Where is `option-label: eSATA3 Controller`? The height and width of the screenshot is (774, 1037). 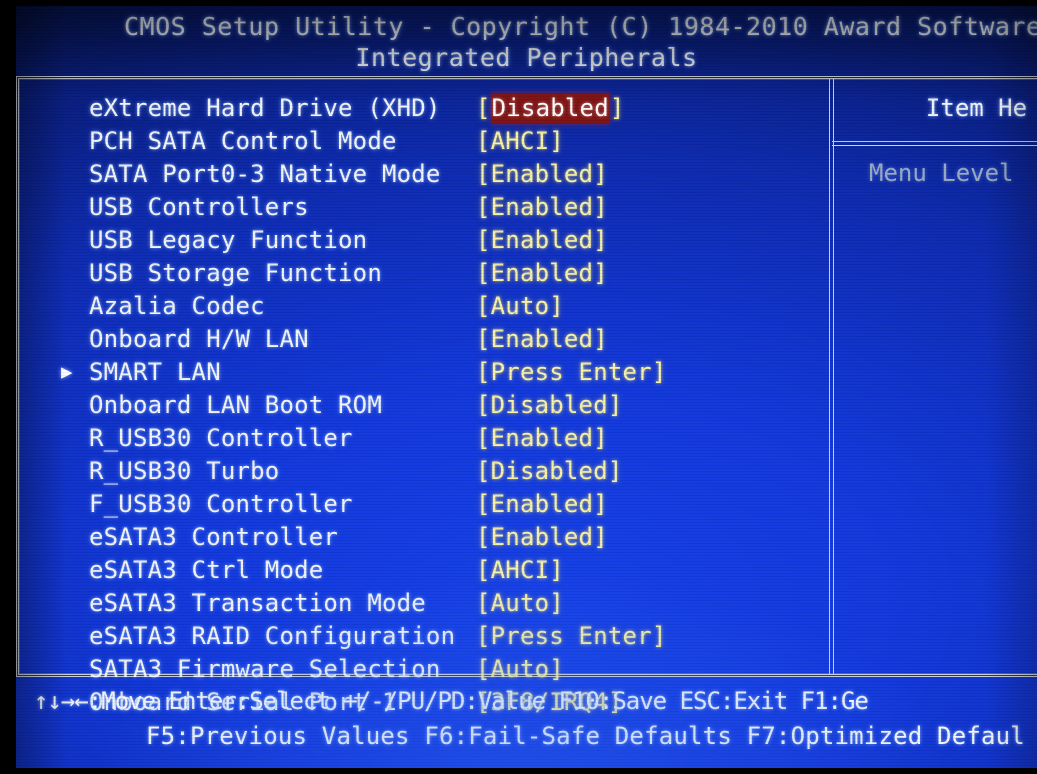
option-label: eSATA3 Controller is located at coordinates (214, 537).